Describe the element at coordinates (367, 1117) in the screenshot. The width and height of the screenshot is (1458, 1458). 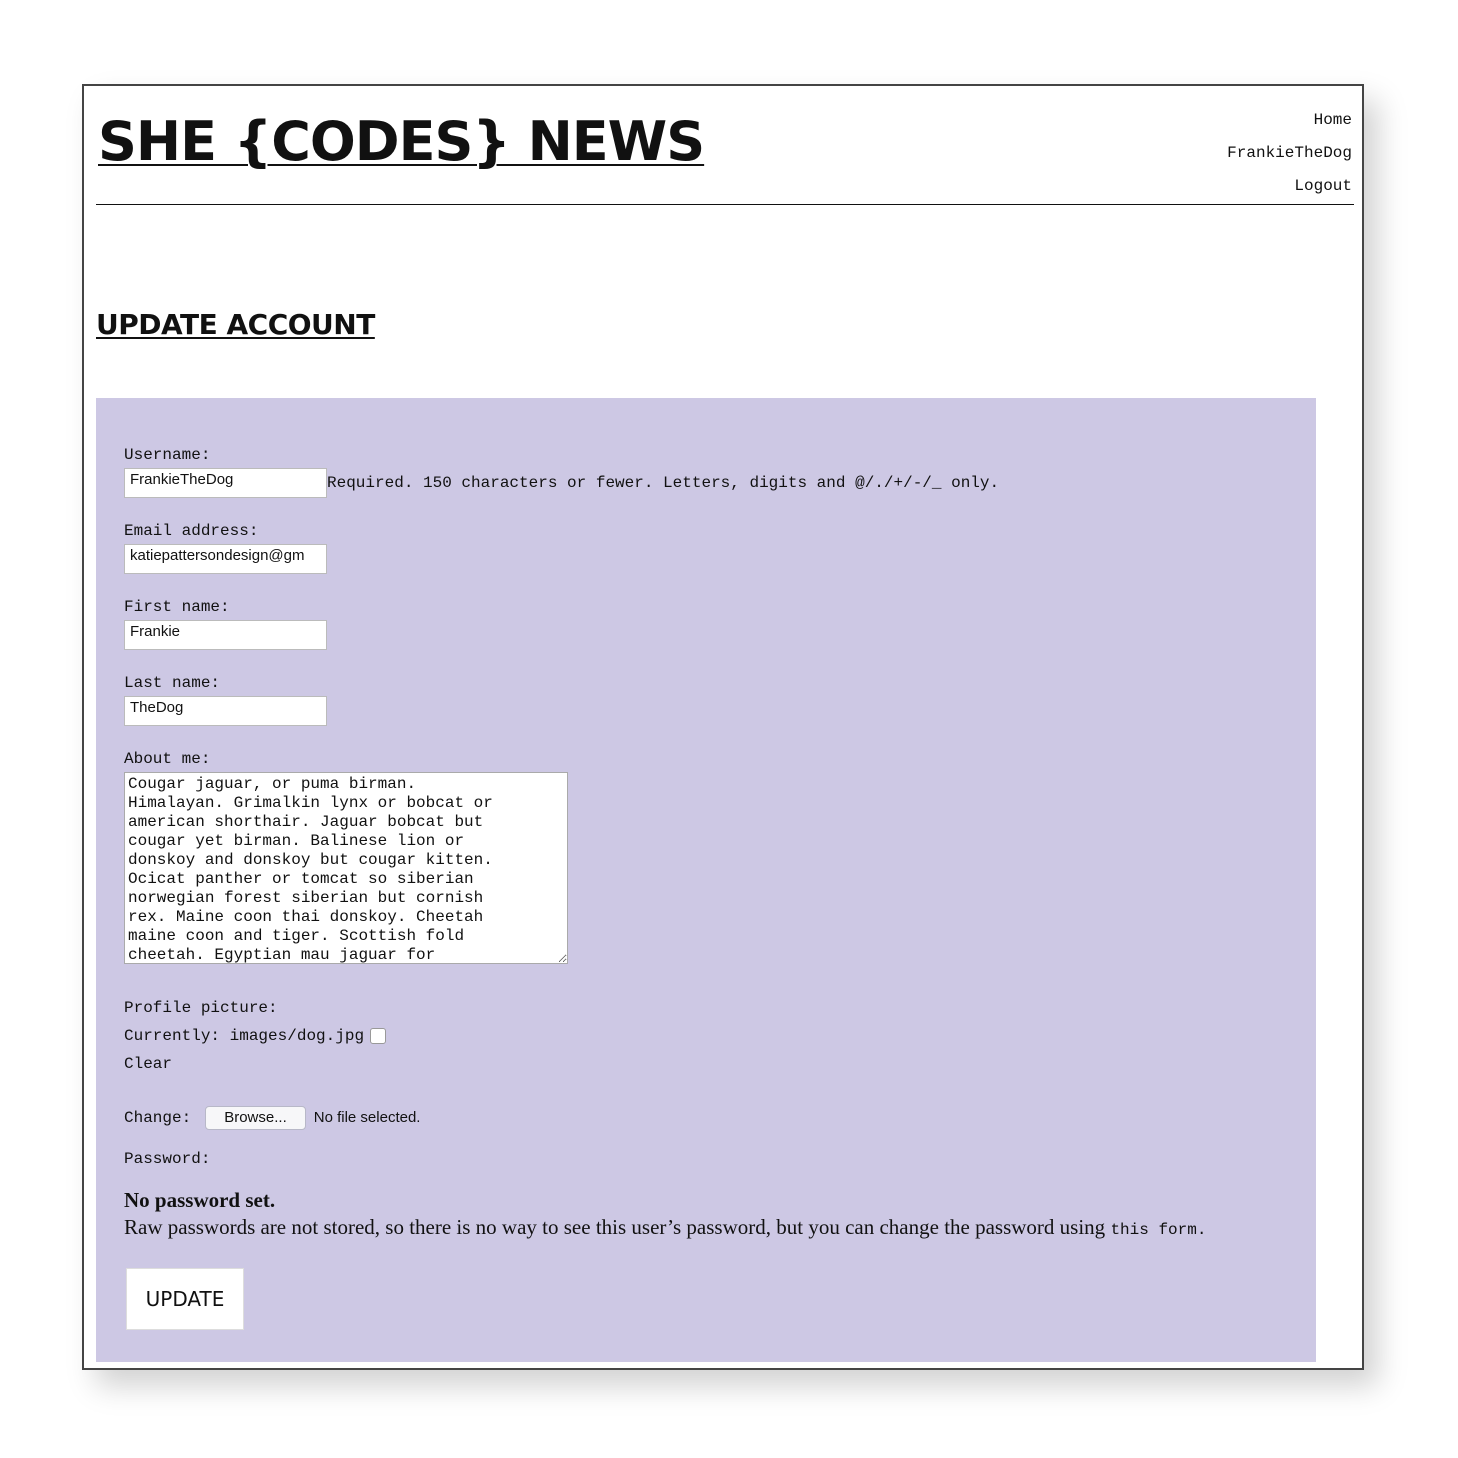
I see `no-file-text: No file selected.` at that location.